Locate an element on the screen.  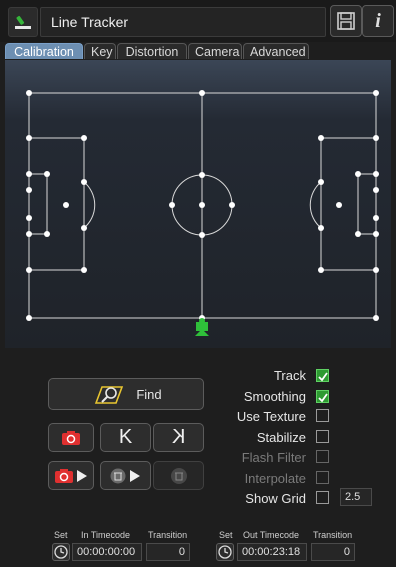
track-checkbox is located at coordinates (322, 375).